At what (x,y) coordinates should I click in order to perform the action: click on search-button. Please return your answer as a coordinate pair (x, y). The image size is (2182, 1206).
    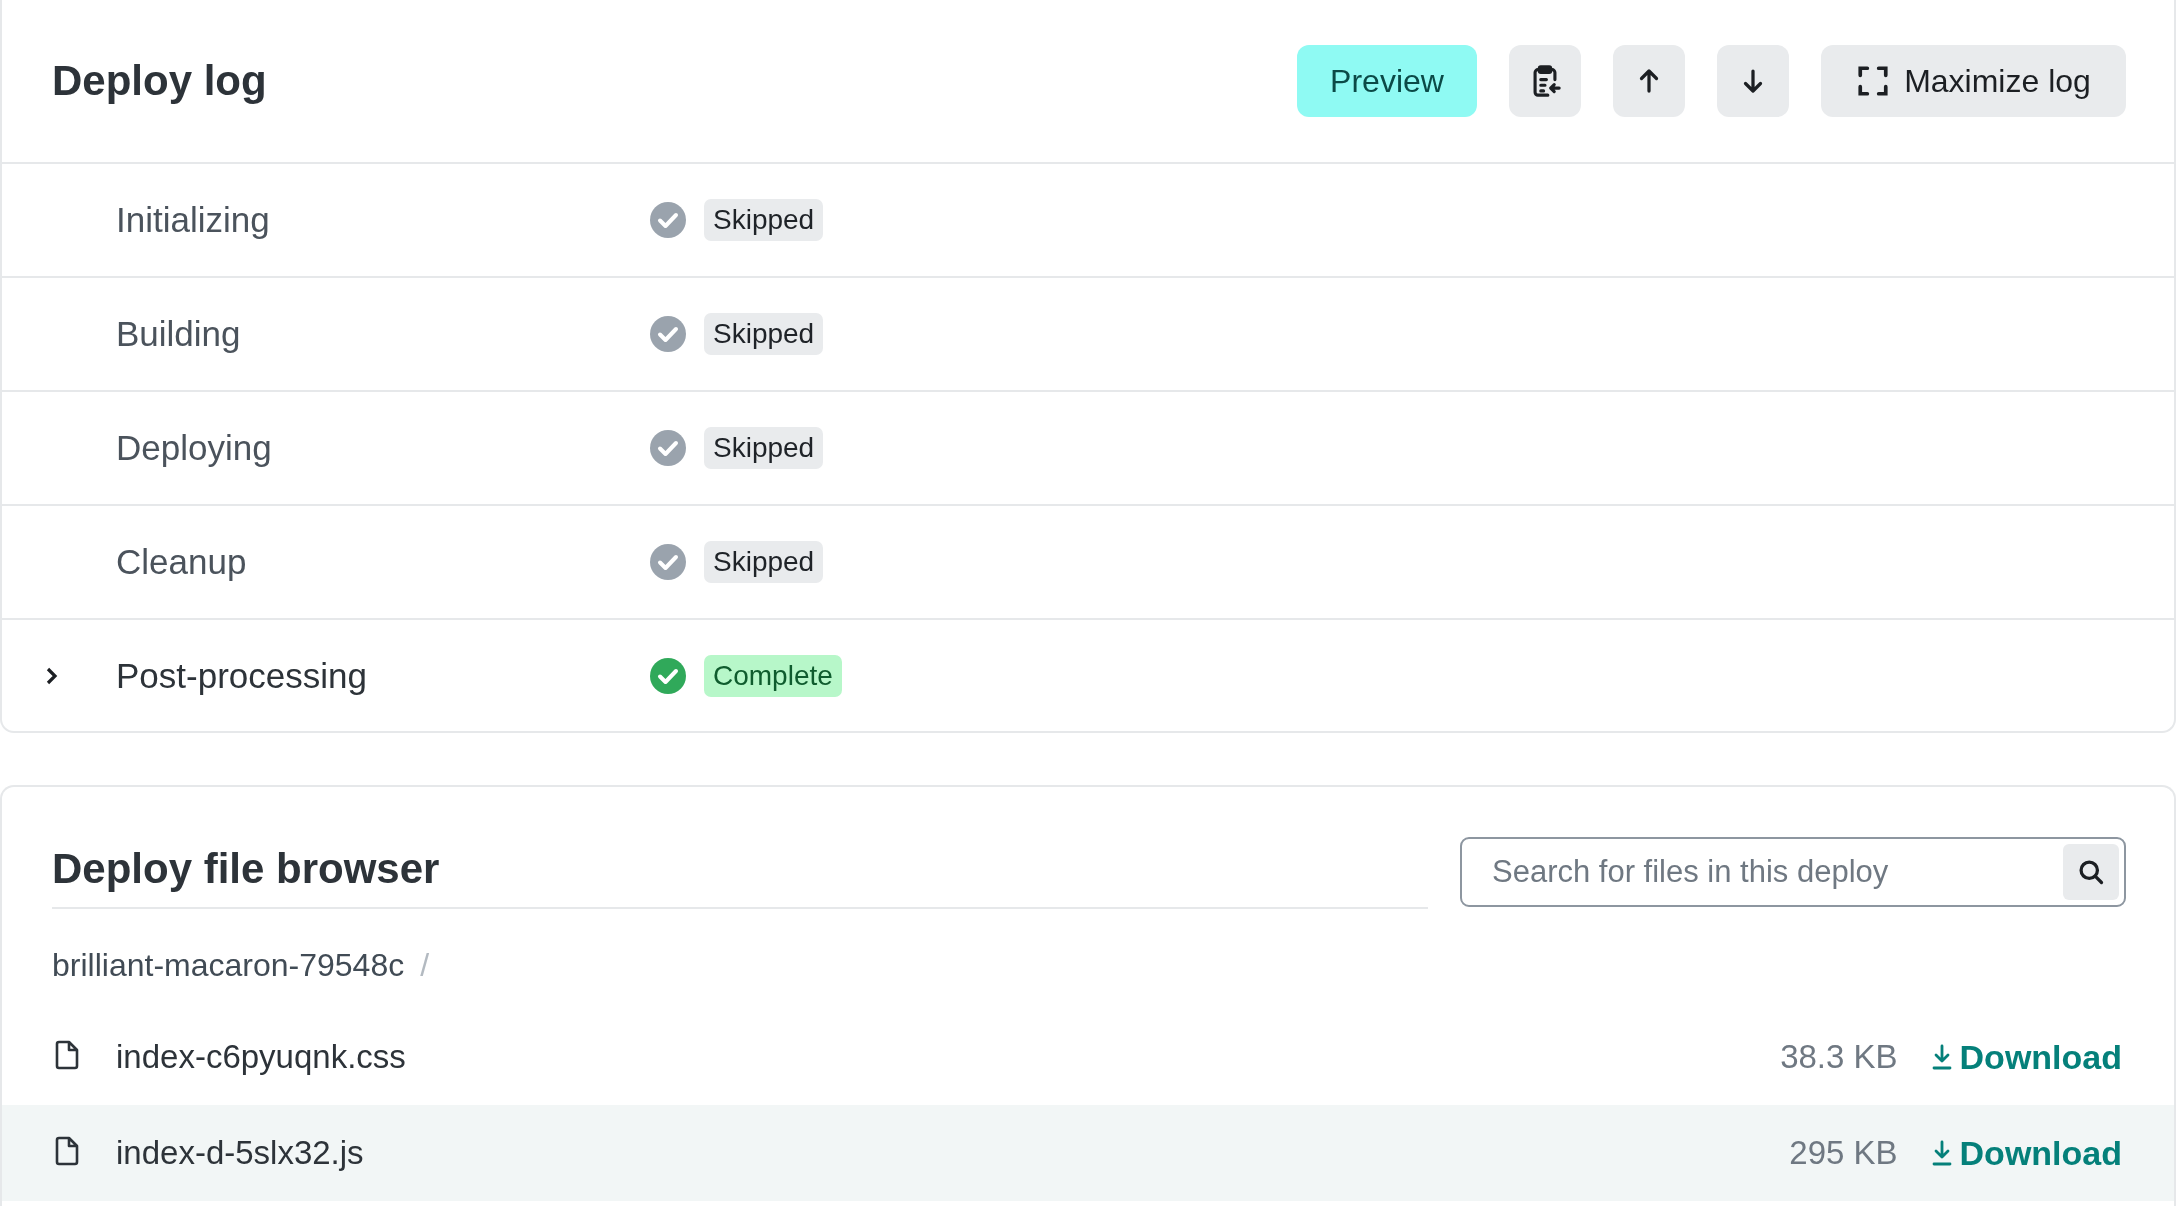
    Looking at the image, I should click on (2091, 872).